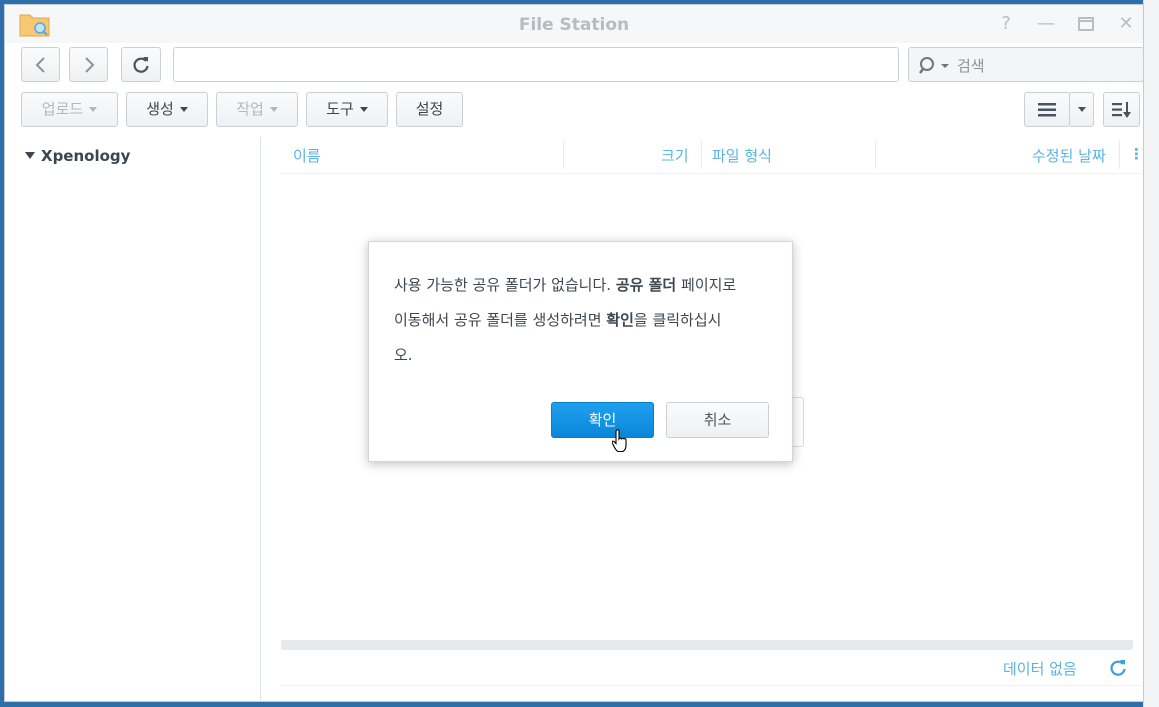  What do you see at coordinates (40, 64) in the screenshot?
I see `back-button` at bounding box center [40, 64].